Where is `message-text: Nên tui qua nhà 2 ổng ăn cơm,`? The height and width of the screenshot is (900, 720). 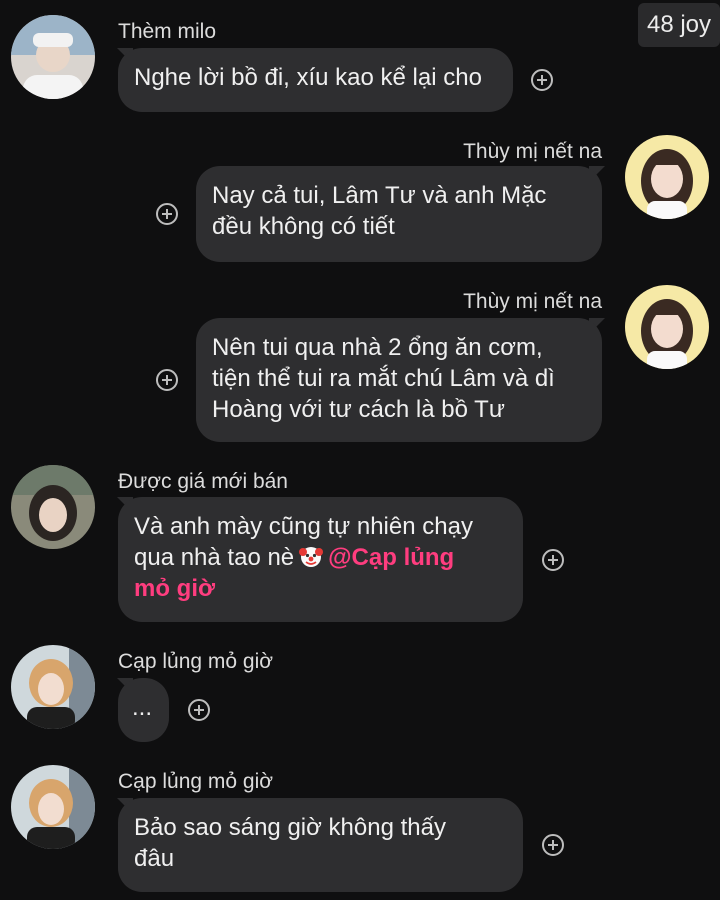
message-text: Nên tui qua nhà 2 ổng ăn cơm, is located at coordinates (377, 347).